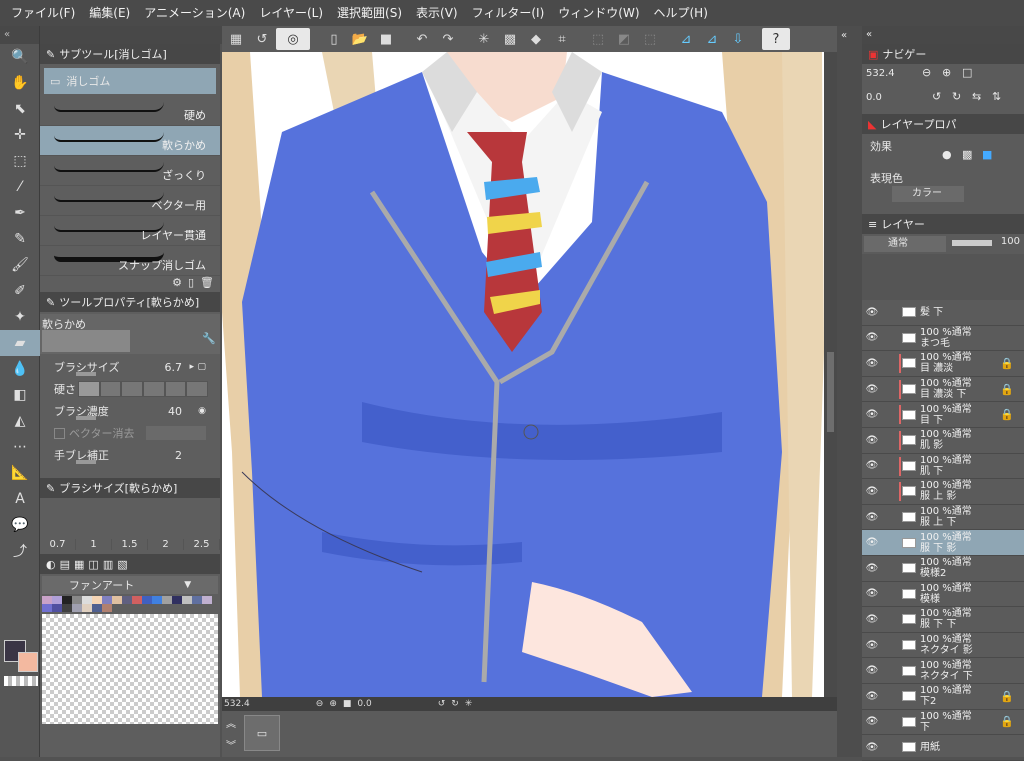 Image resolution: width=1024 pixels, height=761 pixels. I want to click on vector-erase-checkbox, so click(59, 433).